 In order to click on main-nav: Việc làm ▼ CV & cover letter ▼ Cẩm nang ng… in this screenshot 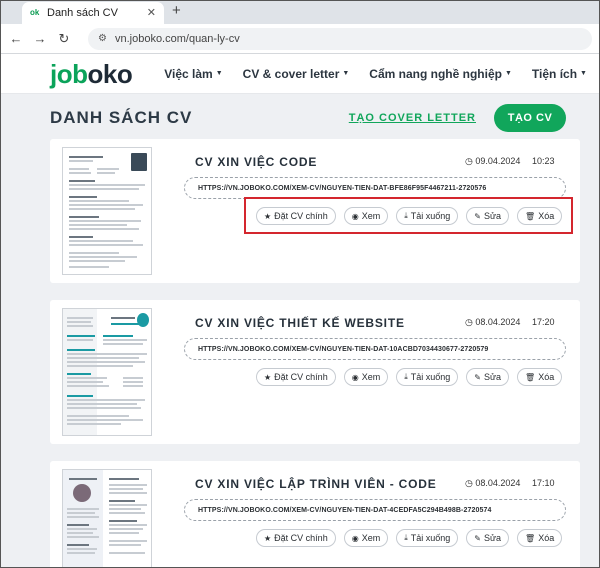, I will do `click(375, 74)`.